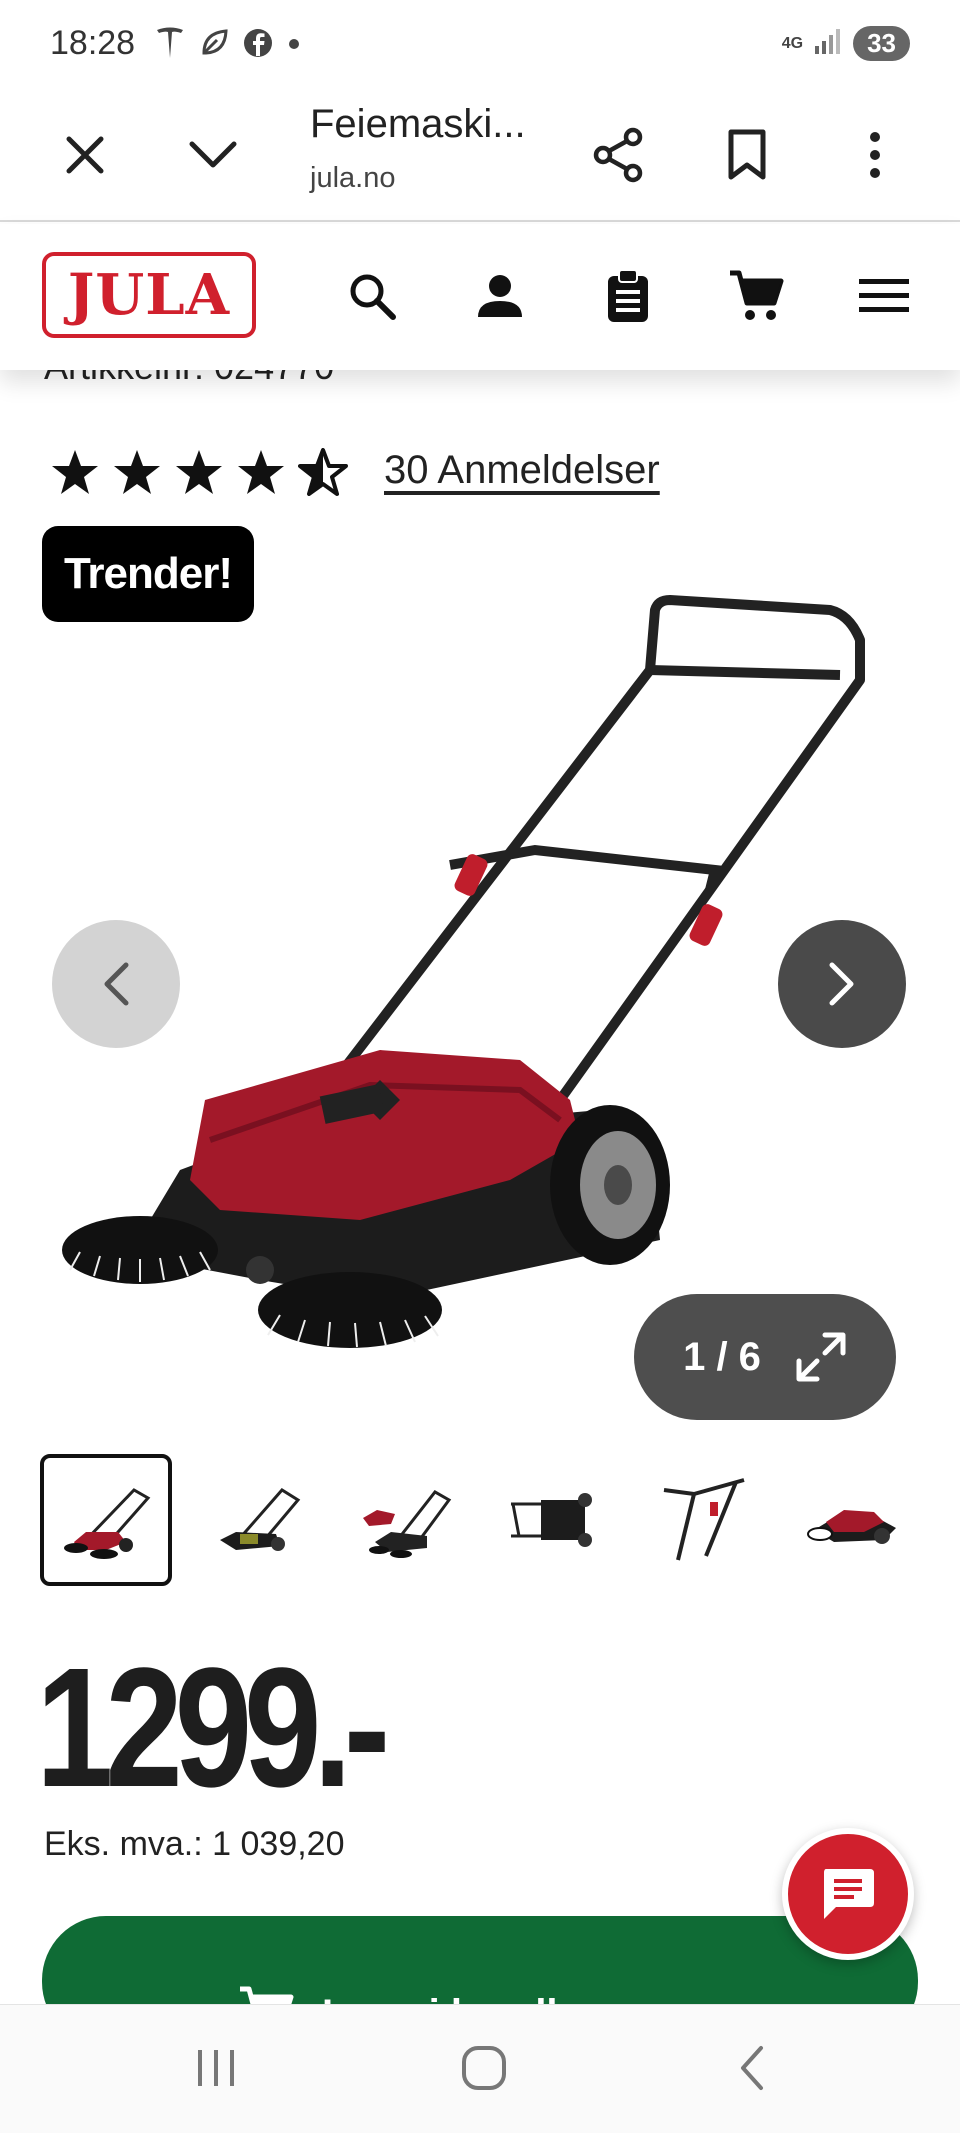 Image resolution: width=960 pixels, height=2133 pixels. I want to click on account-icon, so click(500, 296).